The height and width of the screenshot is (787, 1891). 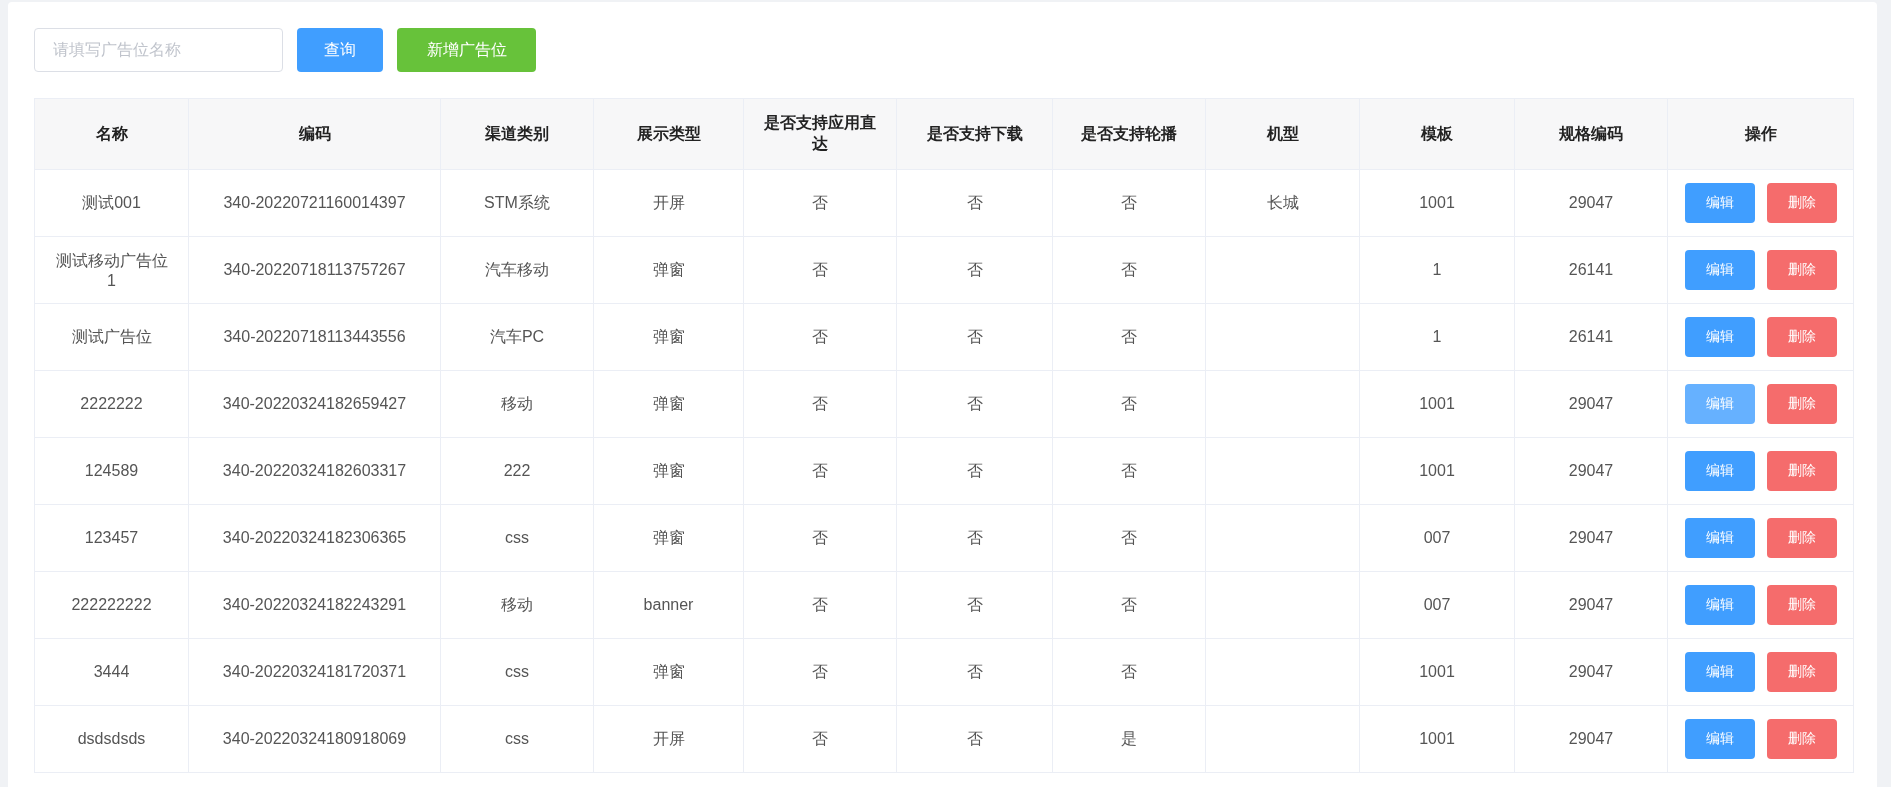 I want to click on table-cell: 测试001, so click(x=111, y=203).